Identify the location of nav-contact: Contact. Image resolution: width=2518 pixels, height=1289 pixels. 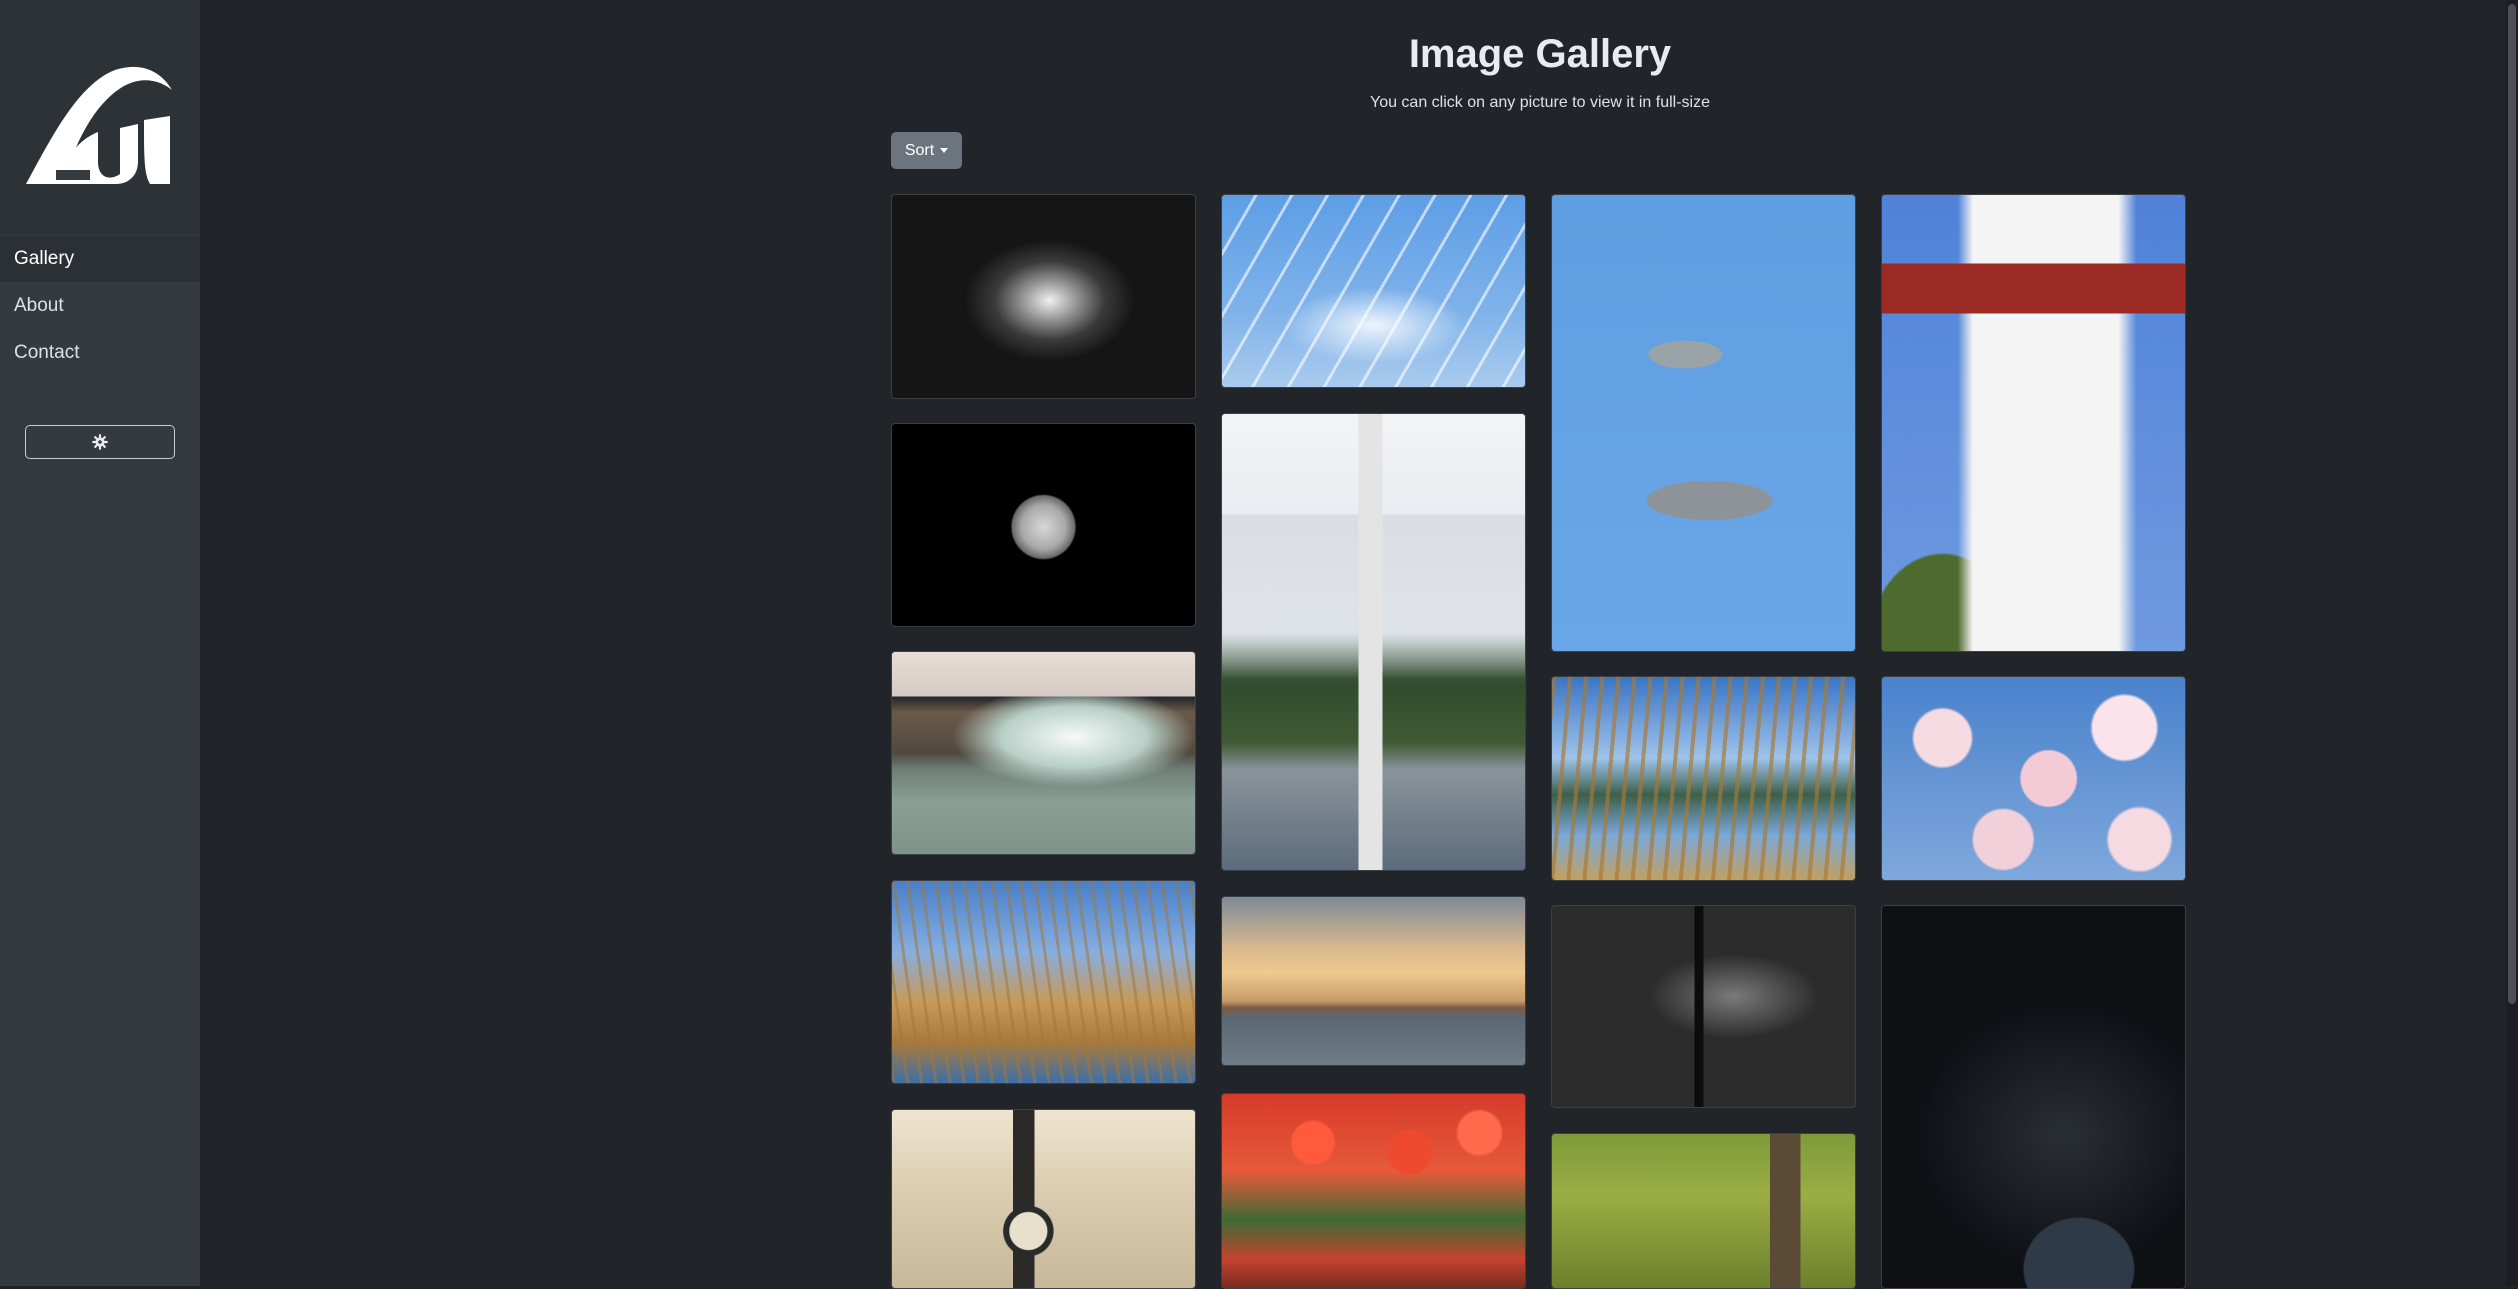
(100, 353).